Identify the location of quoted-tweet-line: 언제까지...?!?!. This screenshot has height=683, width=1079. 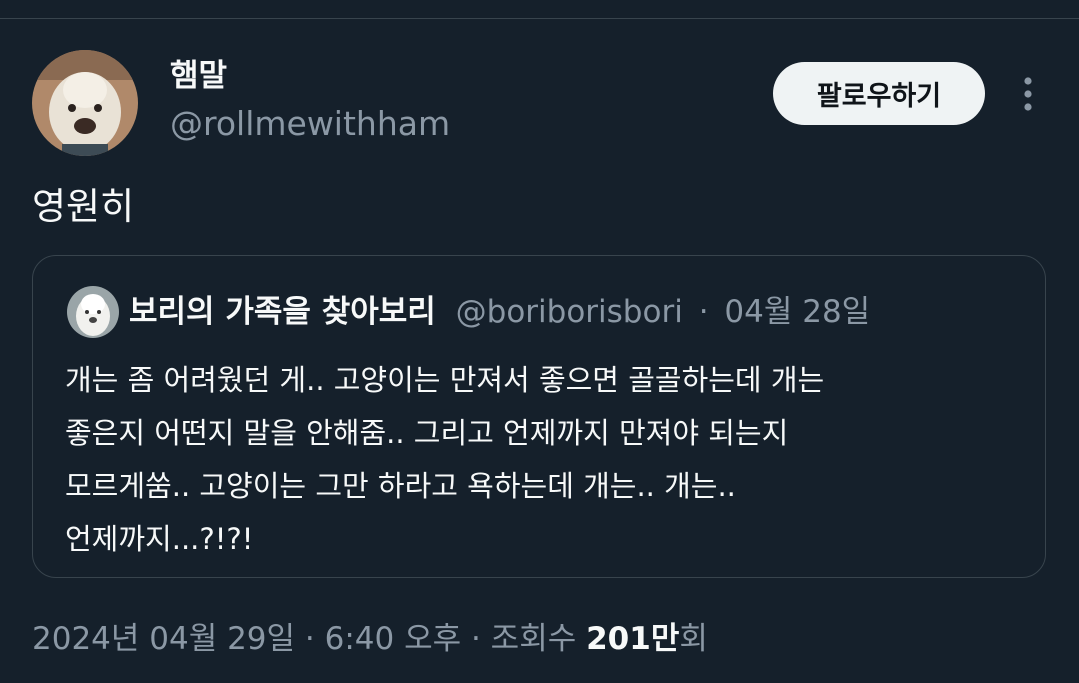
(159, 539).